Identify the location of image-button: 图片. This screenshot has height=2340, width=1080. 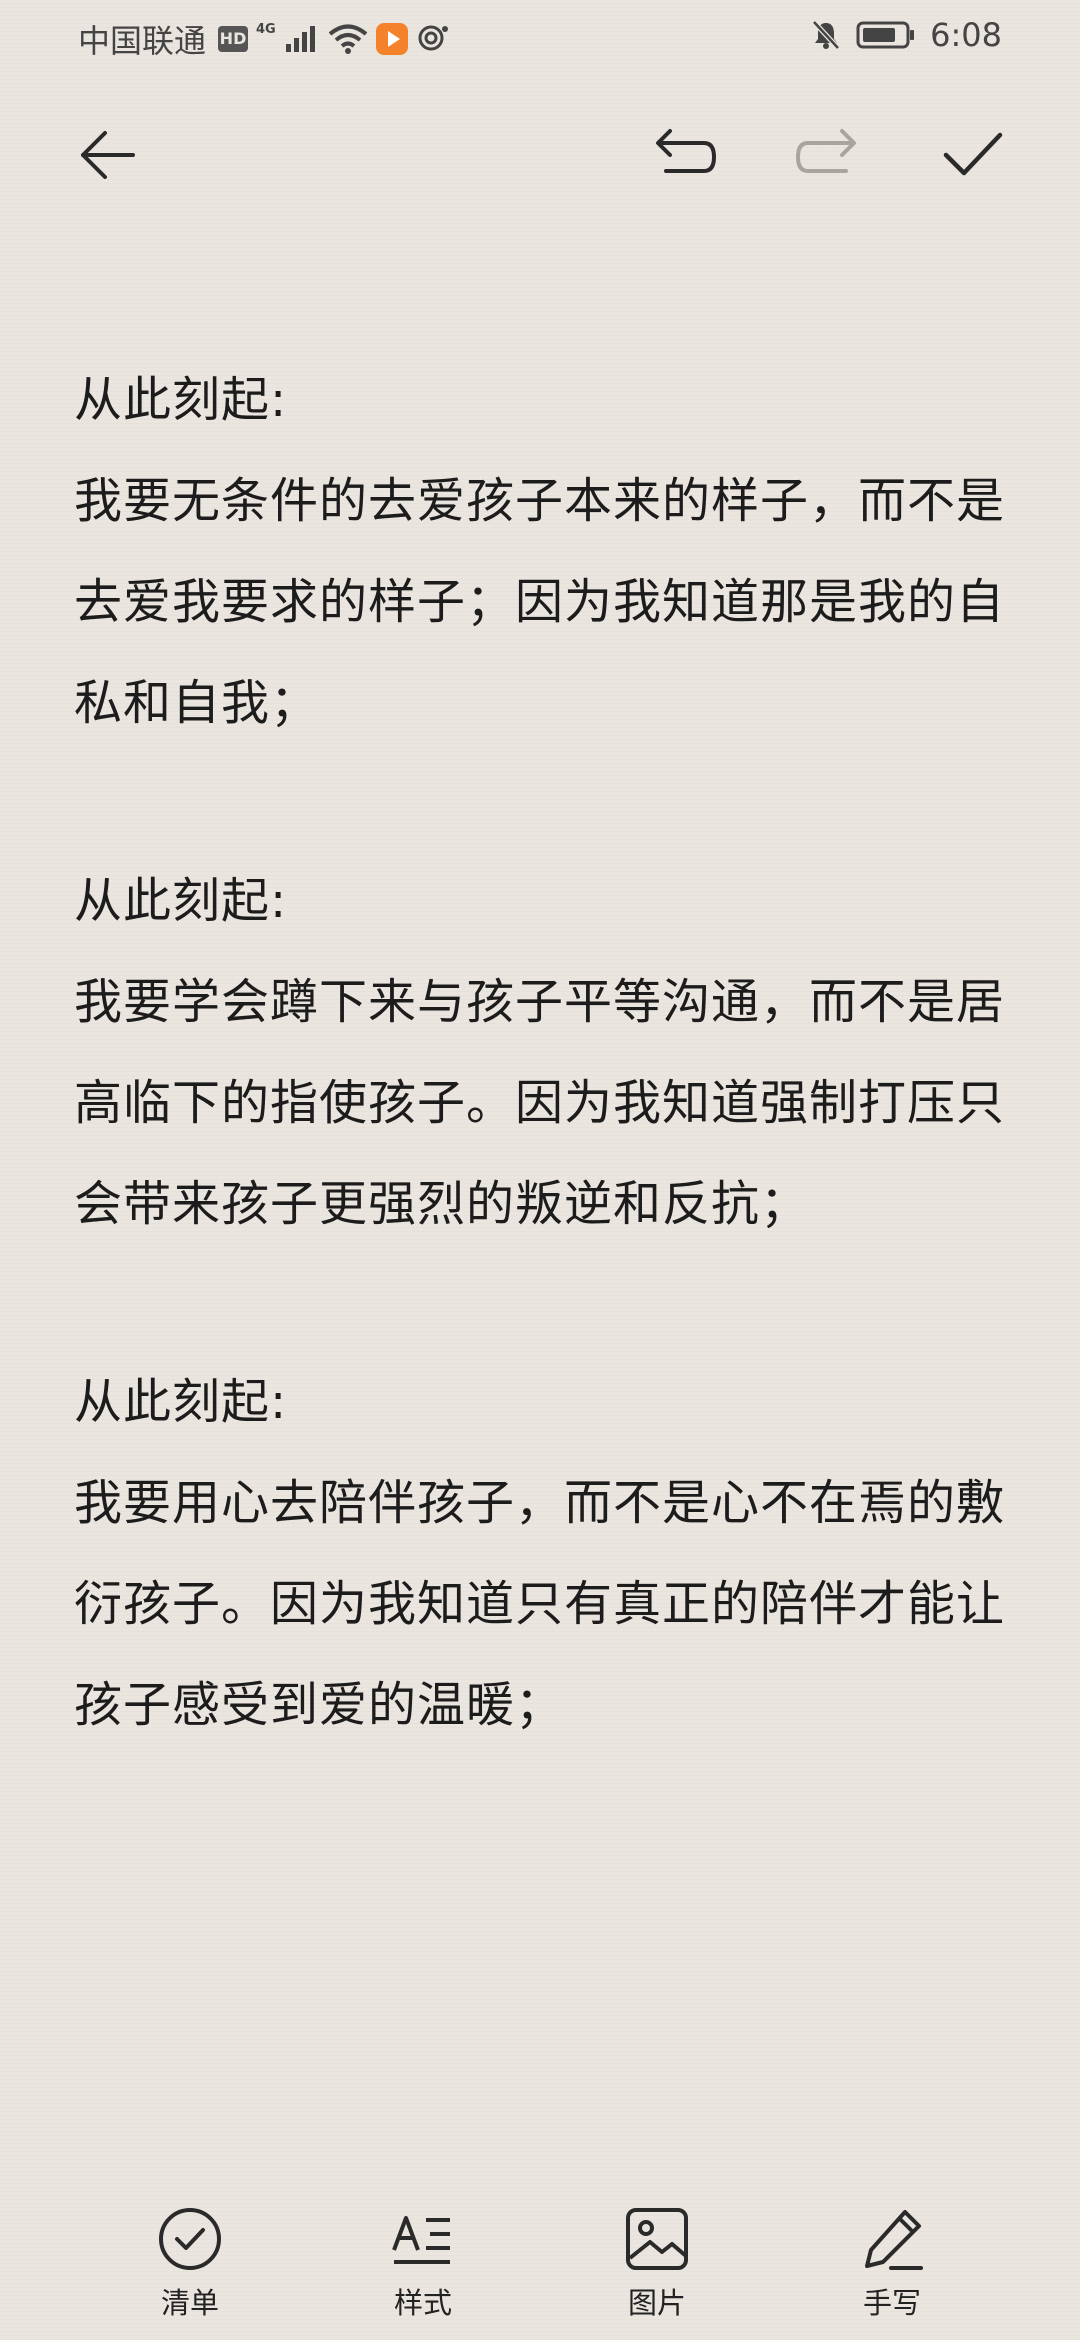
(657, 2262).